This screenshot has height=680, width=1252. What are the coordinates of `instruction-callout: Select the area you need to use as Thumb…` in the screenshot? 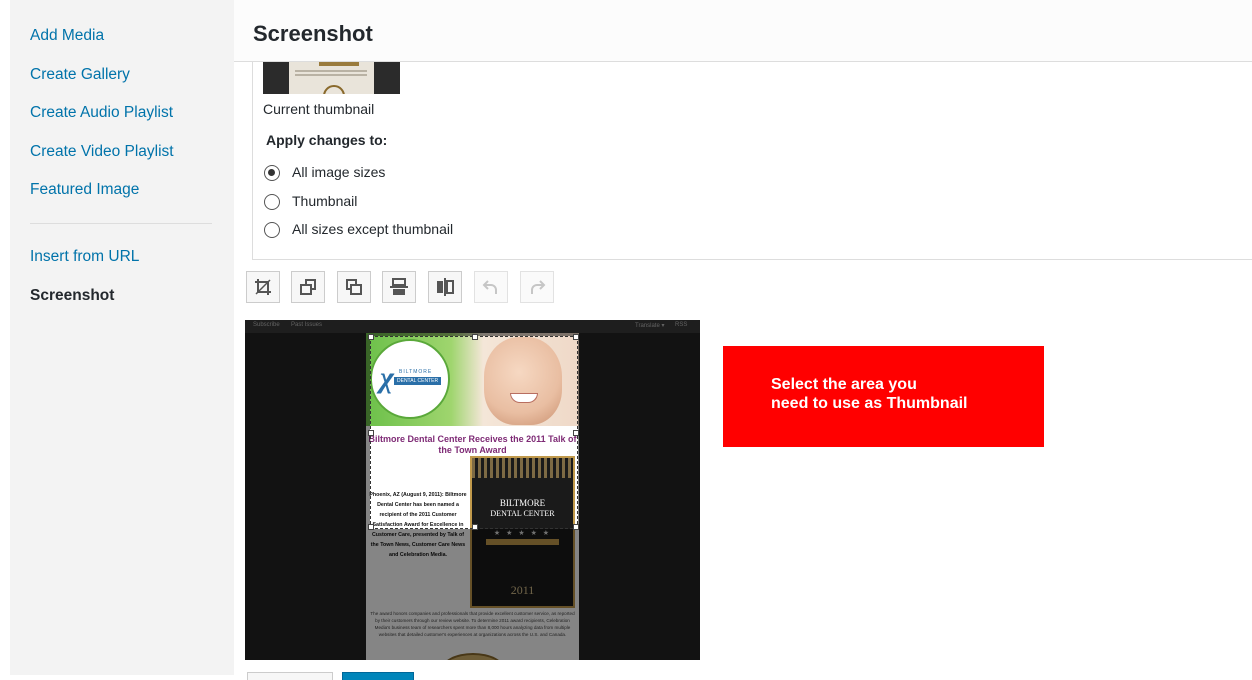 It's located at (883, 396).